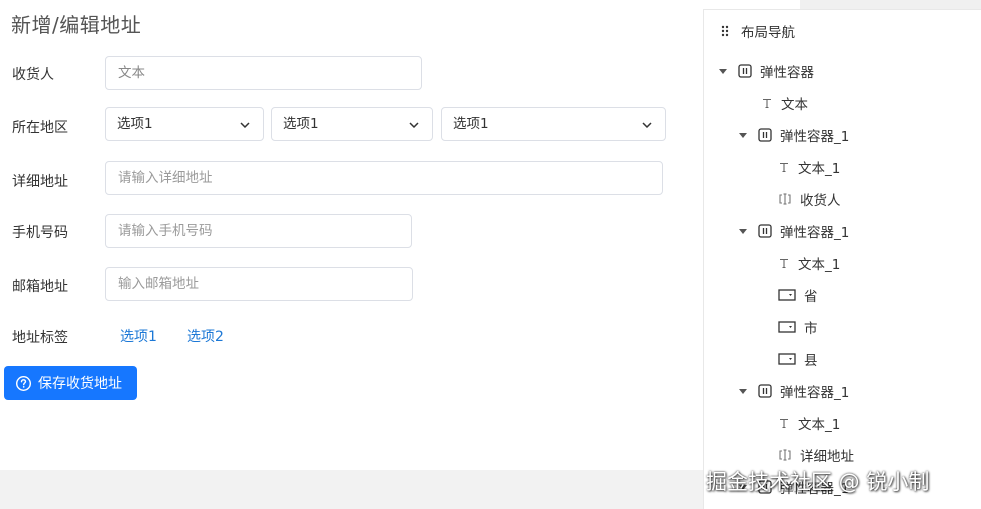 The width and height of the screenshot is (981, 509). I want to click on tags-label: 地址标签, so click(40, 338).